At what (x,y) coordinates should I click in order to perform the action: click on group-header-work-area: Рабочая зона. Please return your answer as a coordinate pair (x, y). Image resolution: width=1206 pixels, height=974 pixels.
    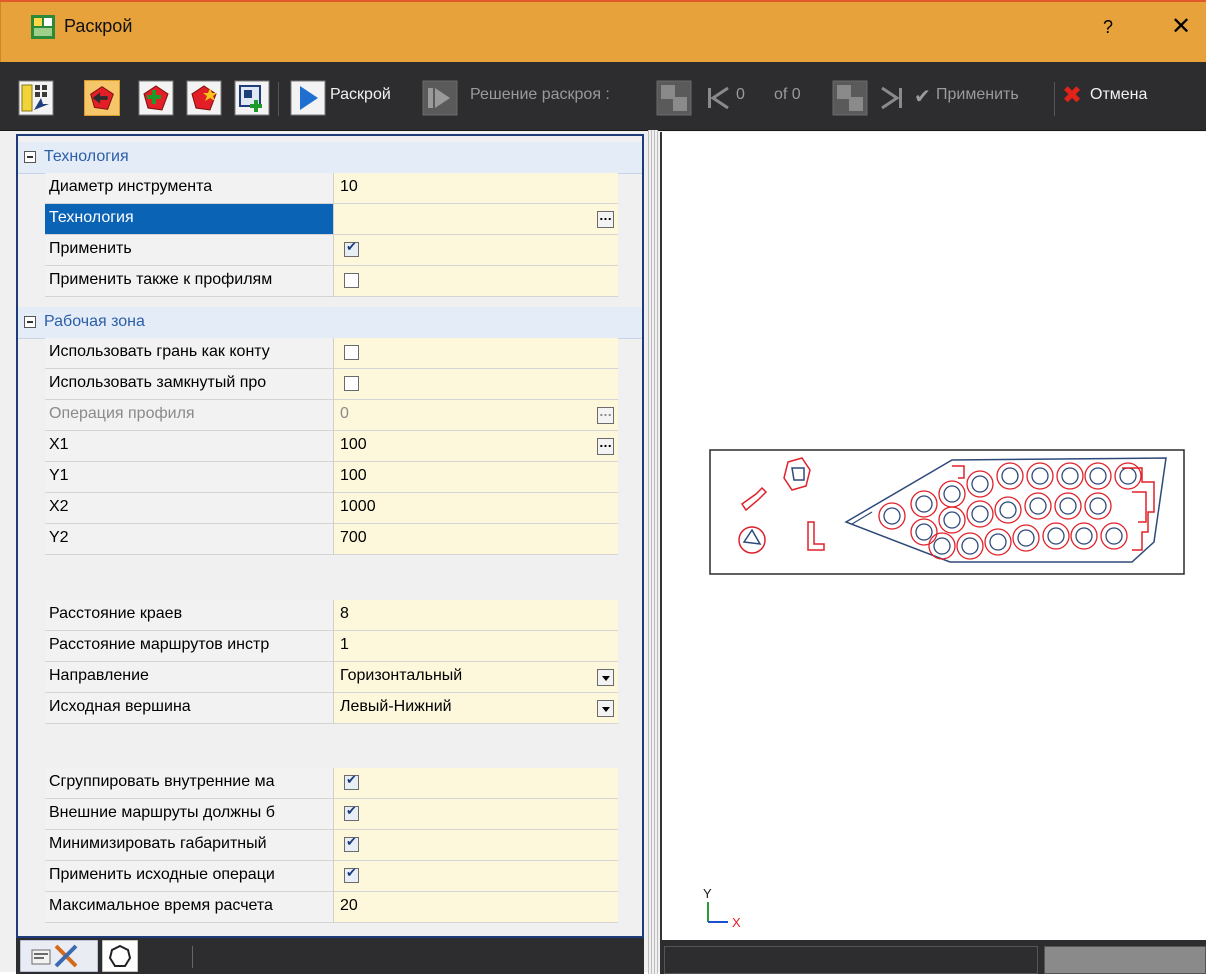
    Looking at the image, I should click on (330, 323).